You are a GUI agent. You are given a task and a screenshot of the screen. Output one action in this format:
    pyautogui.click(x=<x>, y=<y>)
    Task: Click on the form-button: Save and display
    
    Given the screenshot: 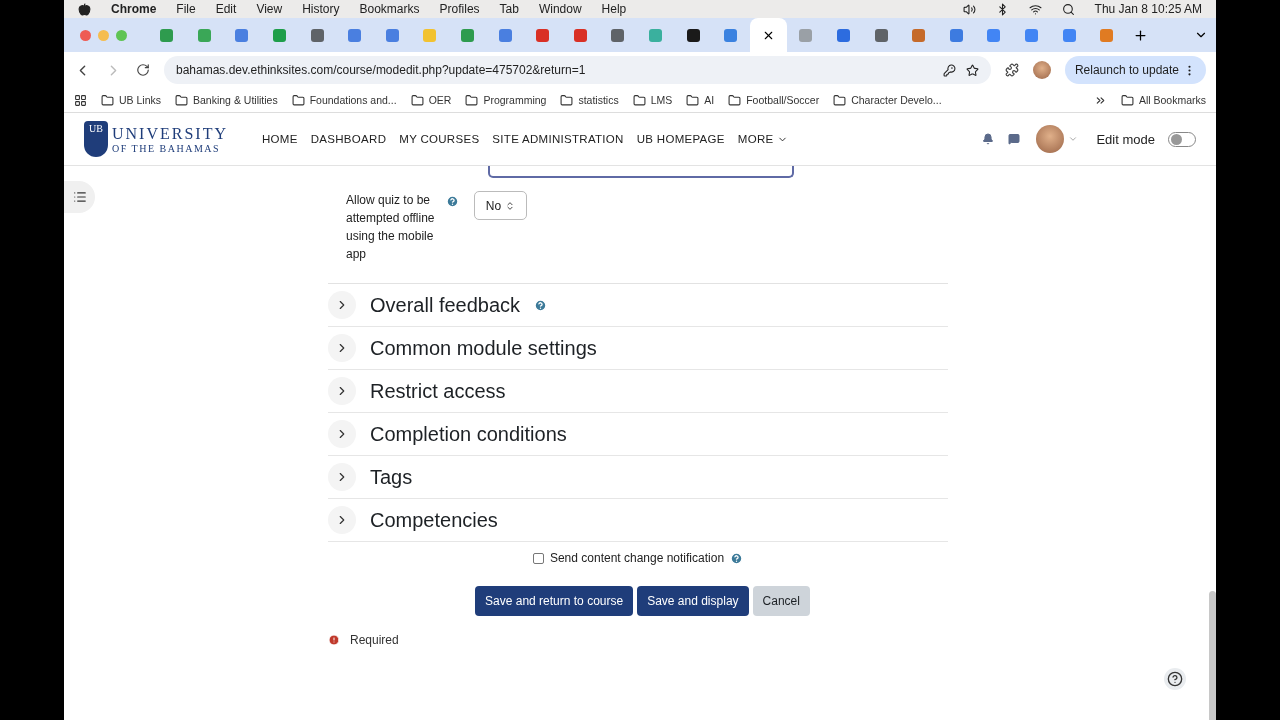 What is the action you would take?
    pyautogui.click(x=693, y=601)
    